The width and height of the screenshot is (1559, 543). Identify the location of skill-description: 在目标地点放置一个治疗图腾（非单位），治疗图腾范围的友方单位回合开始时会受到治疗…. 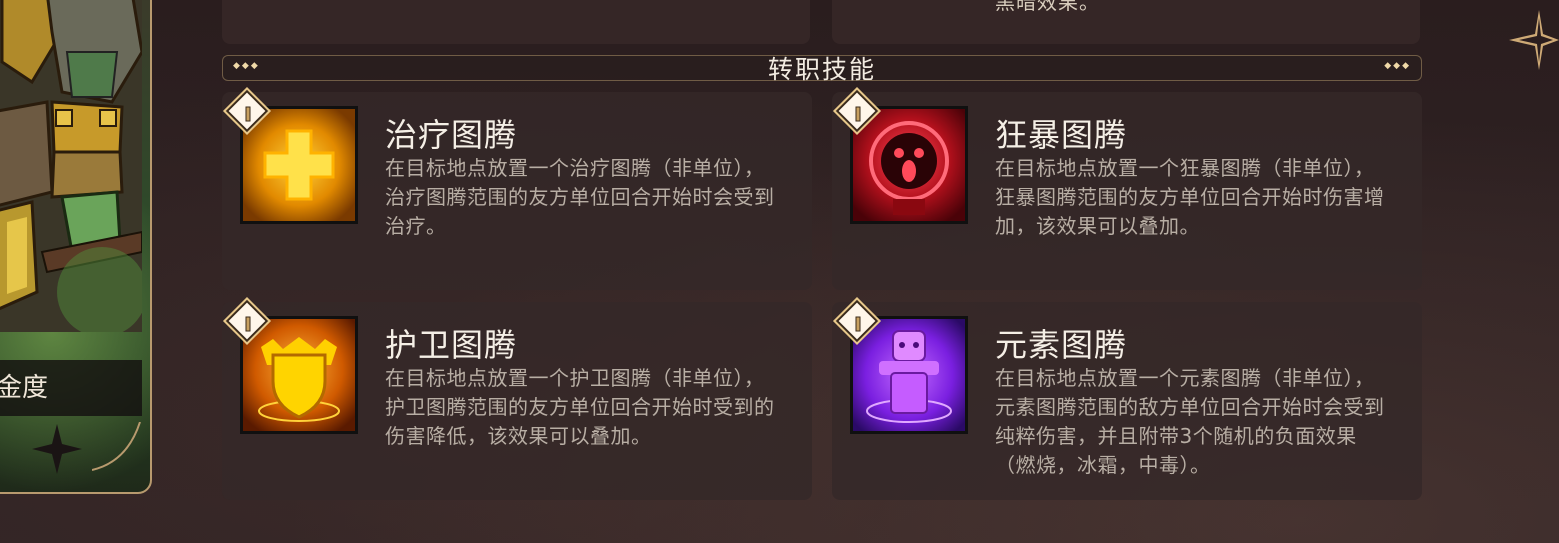
(580, 197).